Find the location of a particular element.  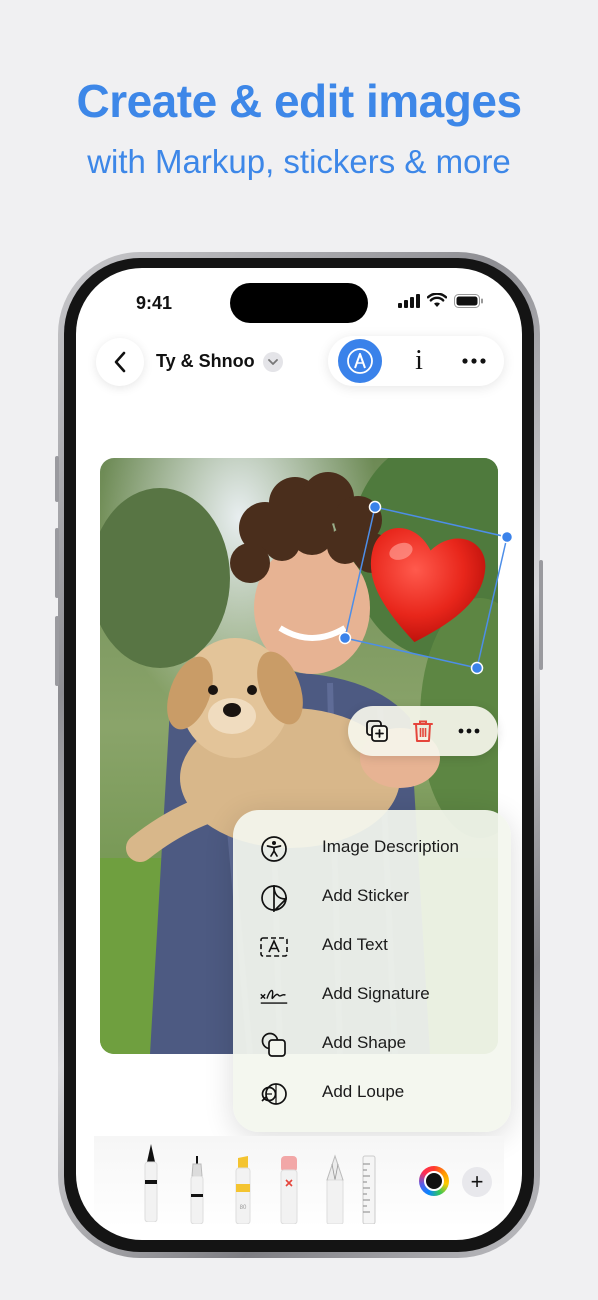

sticker-more-button is located at coordinates (469, 731).